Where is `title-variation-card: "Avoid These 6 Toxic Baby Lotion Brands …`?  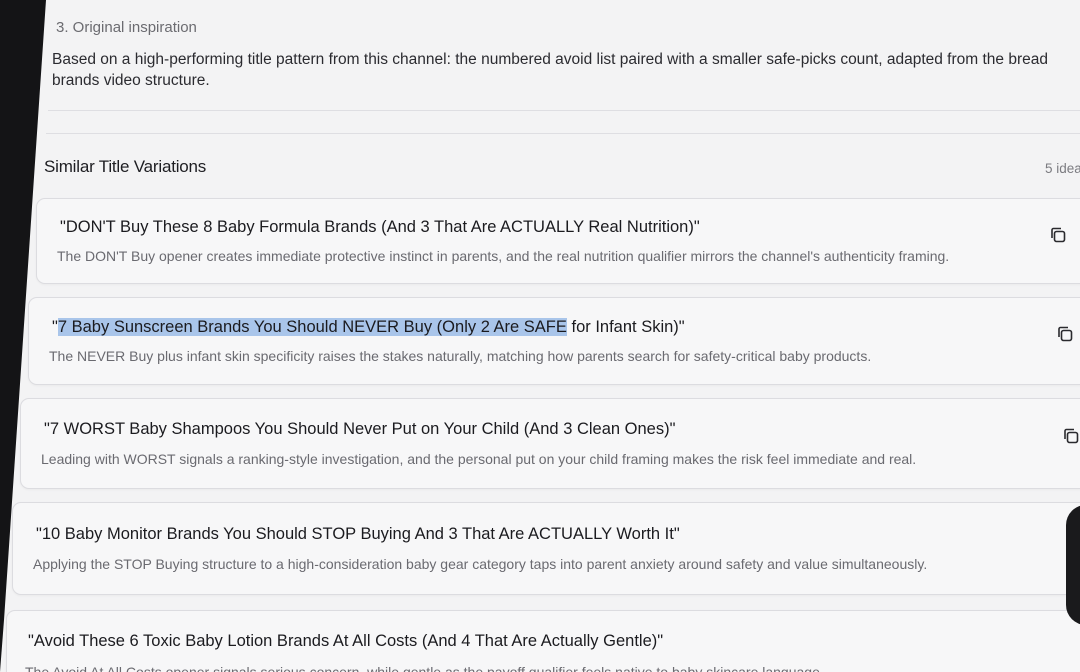 title-variation-card: "Avoid These 6 Toxic Baby Lotion Brands … is located at coordinates (543, 641).